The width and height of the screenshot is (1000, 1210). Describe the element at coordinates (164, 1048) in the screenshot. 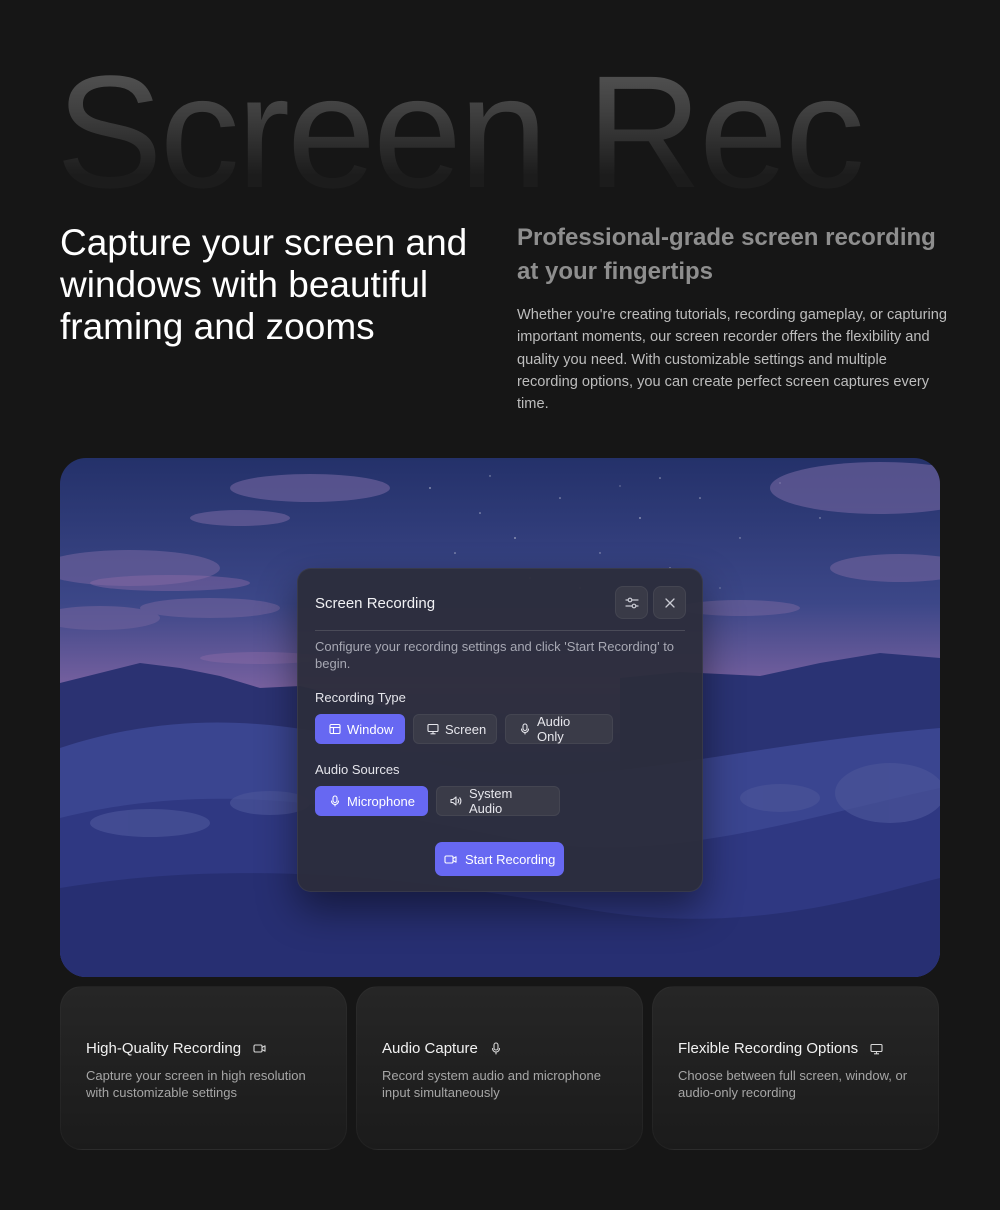

I see `feature-title: High-Quality Recording` at that location.